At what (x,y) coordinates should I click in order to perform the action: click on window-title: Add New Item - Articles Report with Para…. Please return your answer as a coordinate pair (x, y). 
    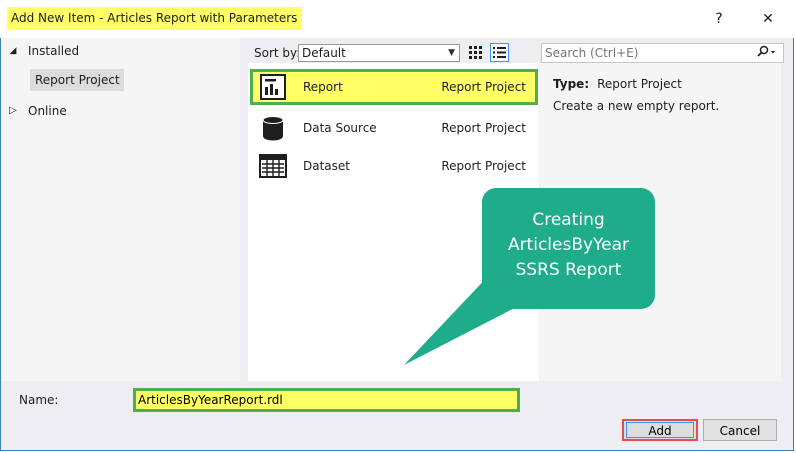
    Looking at the image, I should click on (155, 18).